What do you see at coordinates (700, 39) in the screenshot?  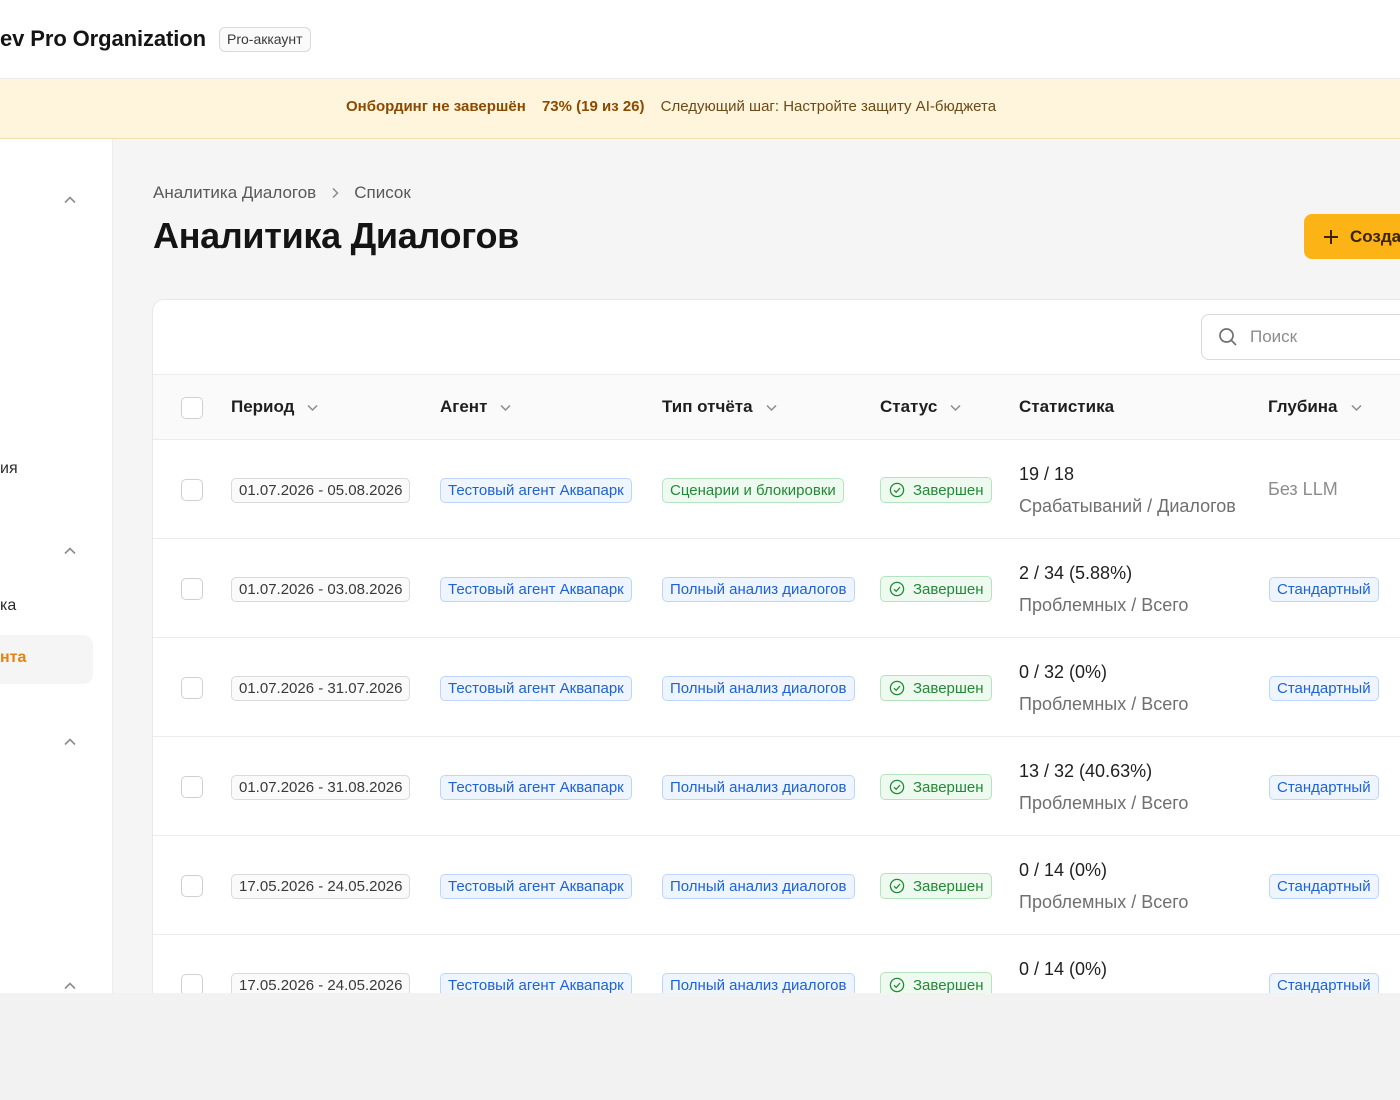 I see `top-header: ev Pro Organization Pro-аккаунт` at bounding box center [700, 39].